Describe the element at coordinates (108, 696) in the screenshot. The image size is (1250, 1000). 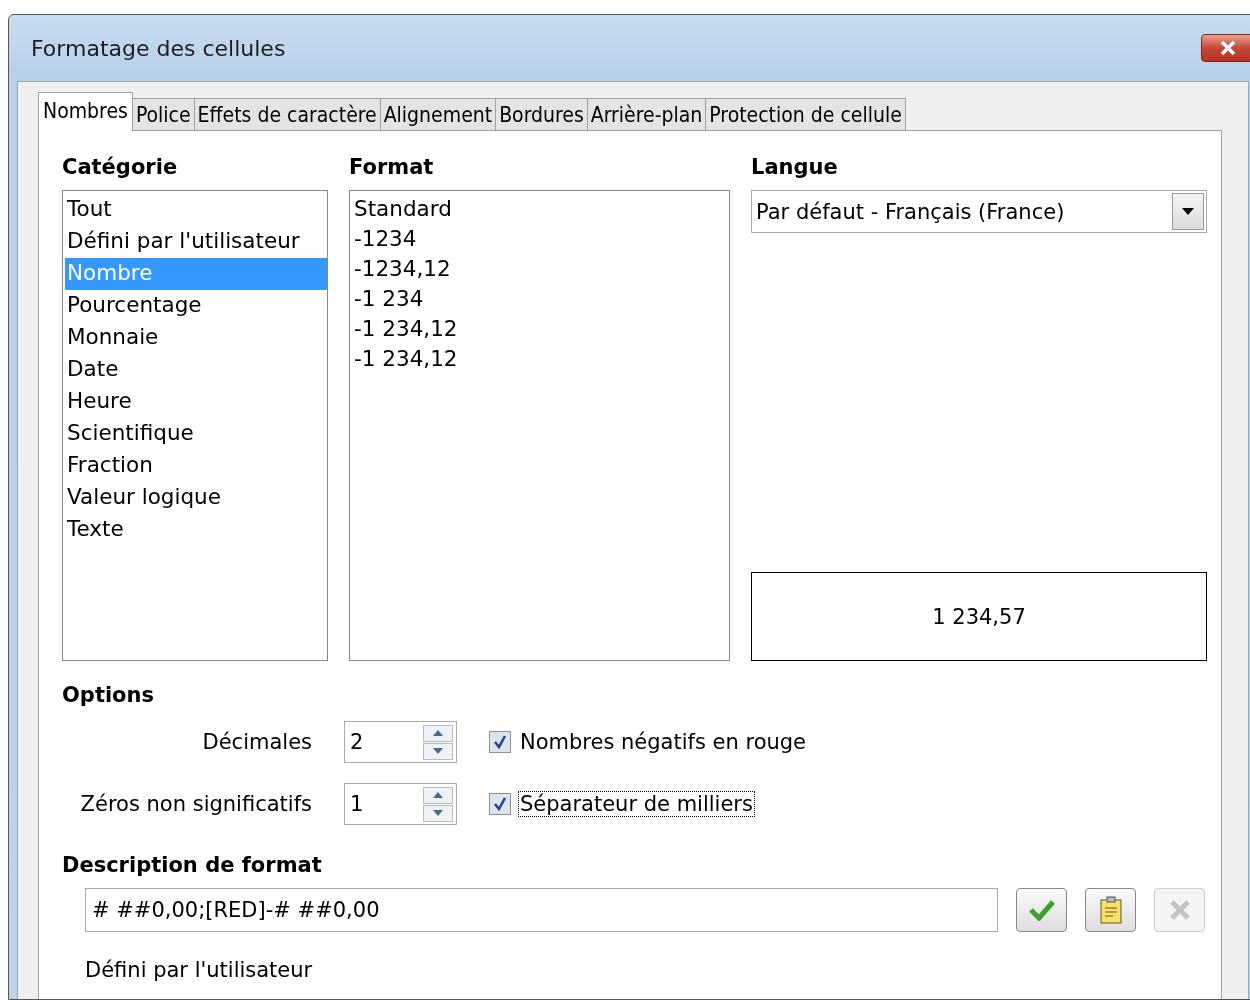
I see `section-label: Options` at that location.